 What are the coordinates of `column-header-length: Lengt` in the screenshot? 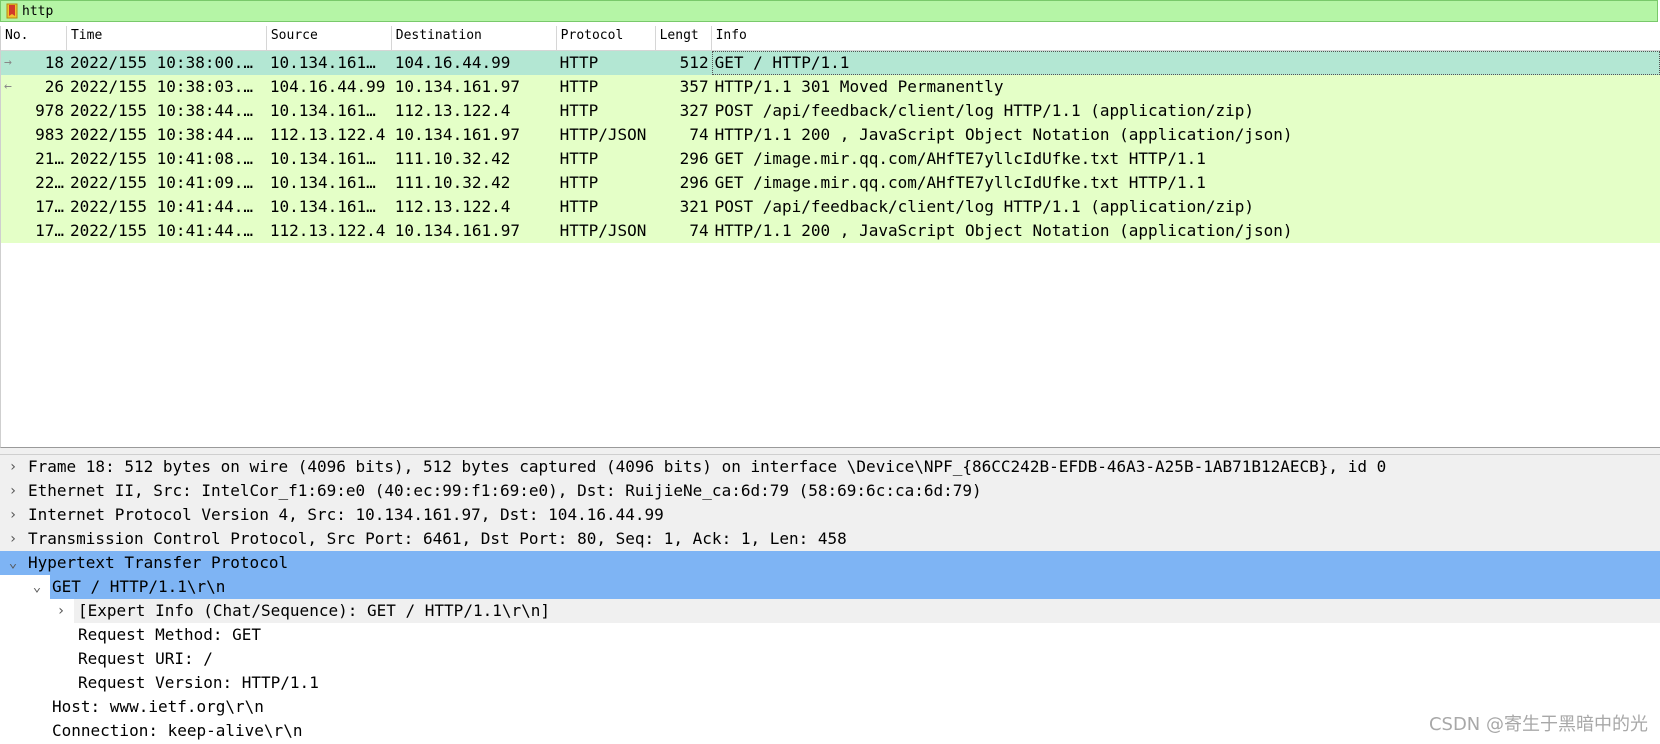 It's located at (684, 38).